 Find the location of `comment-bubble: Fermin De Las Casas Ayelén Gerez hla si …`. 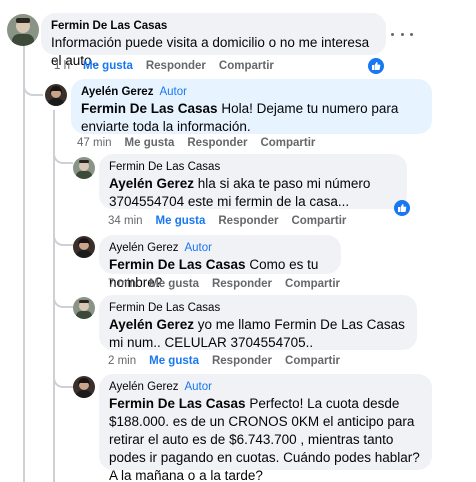

comment-bubble: Fermin De Las Casas Ayelén Gerez hla si … is located at coordinates (253, 181).